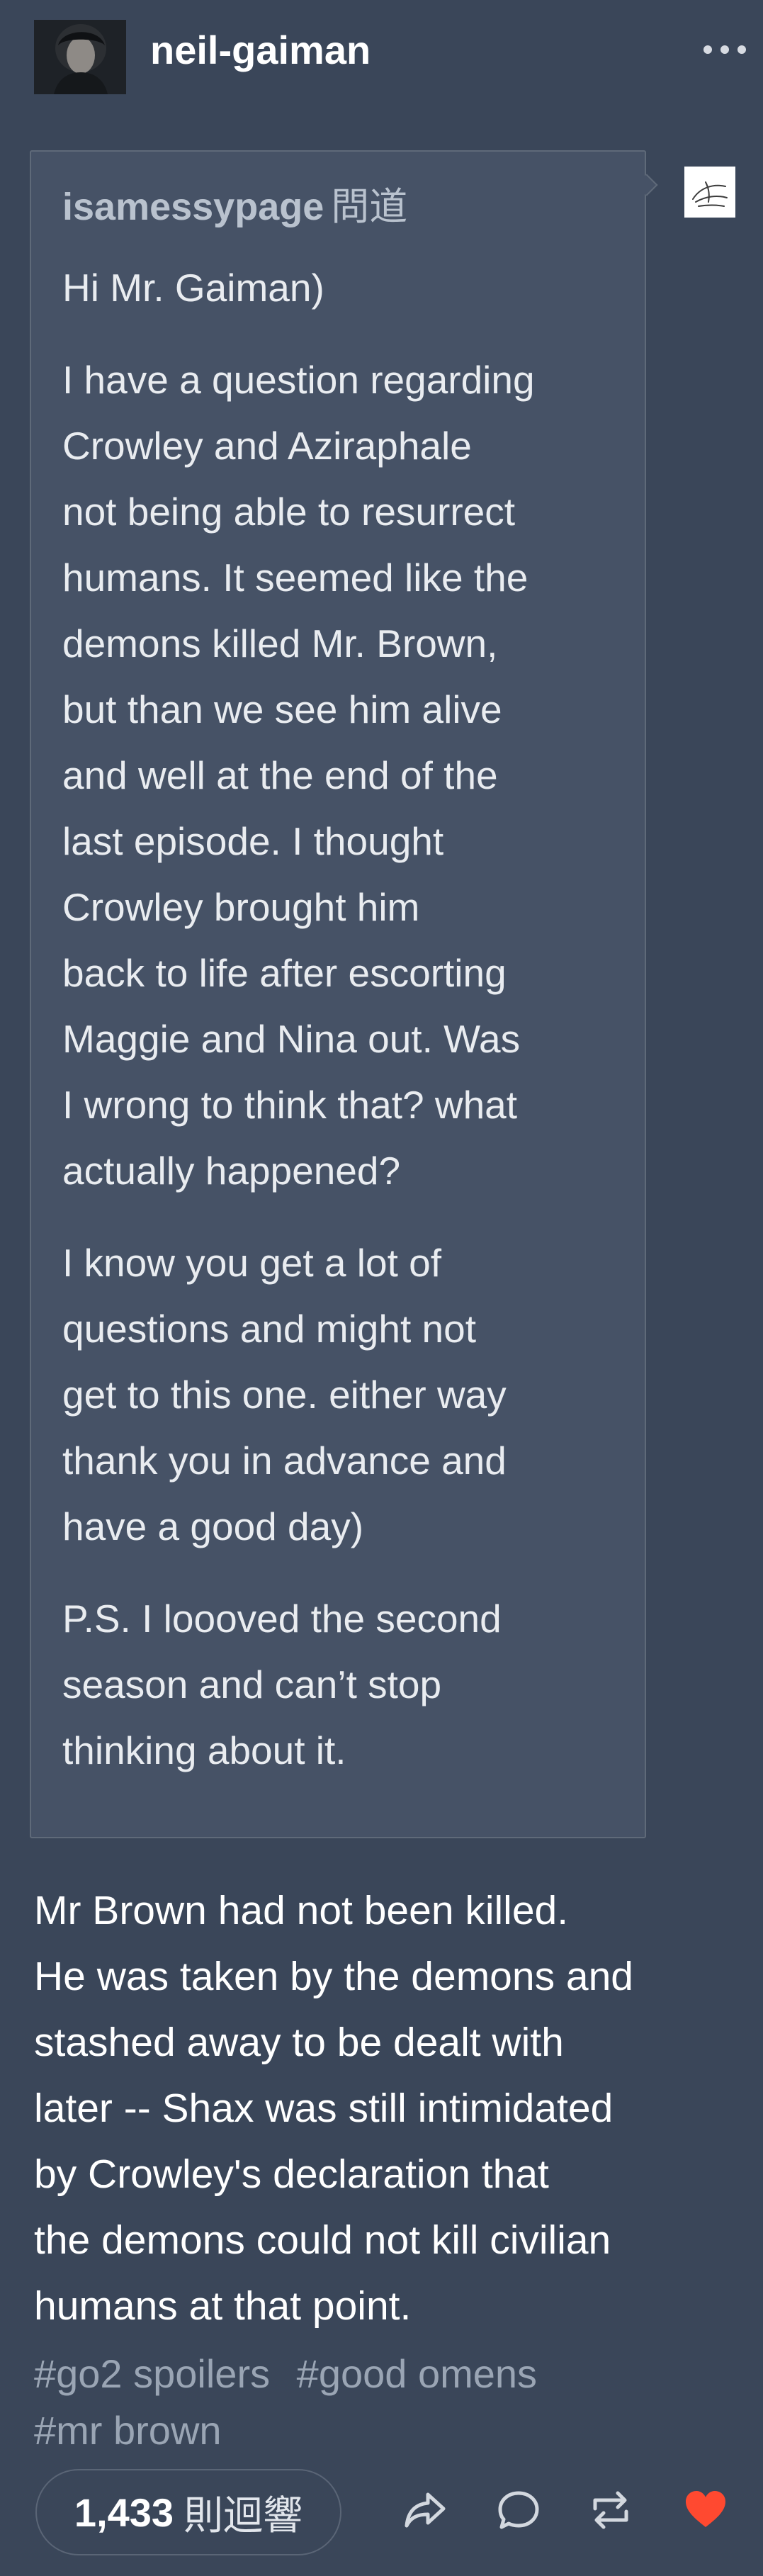 The image size is (763, 2576). Describe the element at coordinates (282, 709) in the screenshot. I see `ask-line: but than we see him alive` at that location.